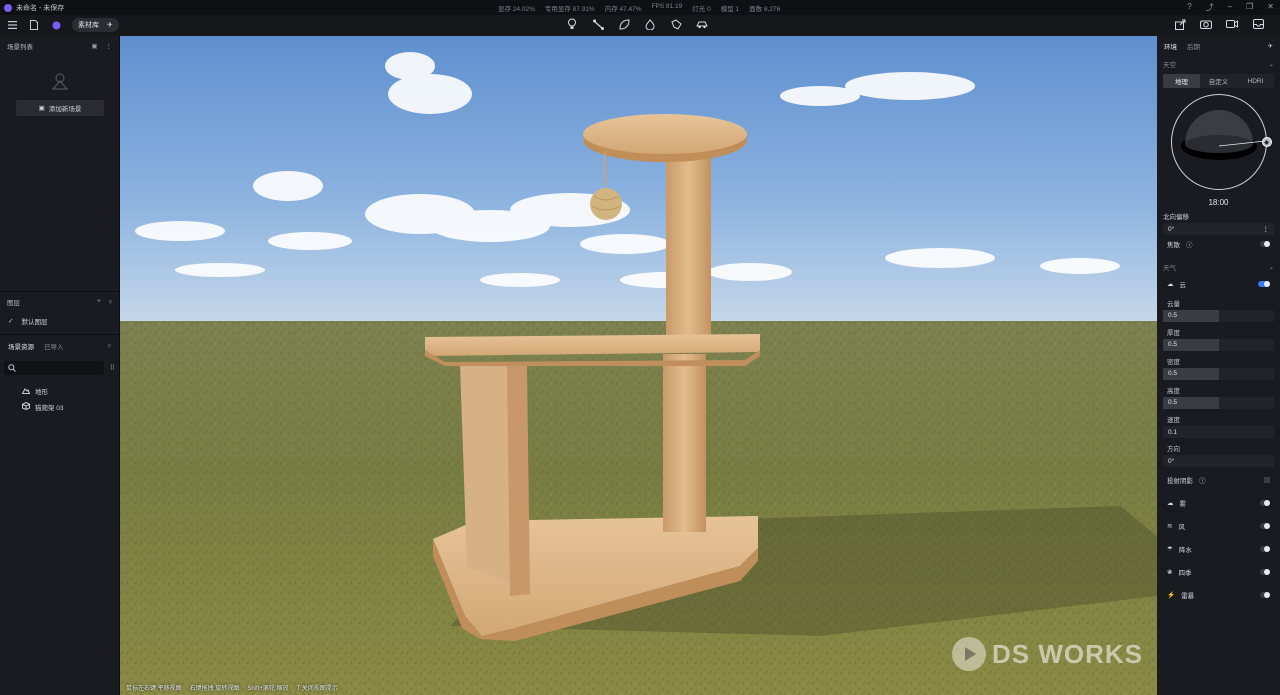 The height and width of the screenshot is (695, 1280). What do you see at coordinates (1193, 46) in the screenshot?
I see `tab-post-effects: 后期` at bounding box center [1193, 46].